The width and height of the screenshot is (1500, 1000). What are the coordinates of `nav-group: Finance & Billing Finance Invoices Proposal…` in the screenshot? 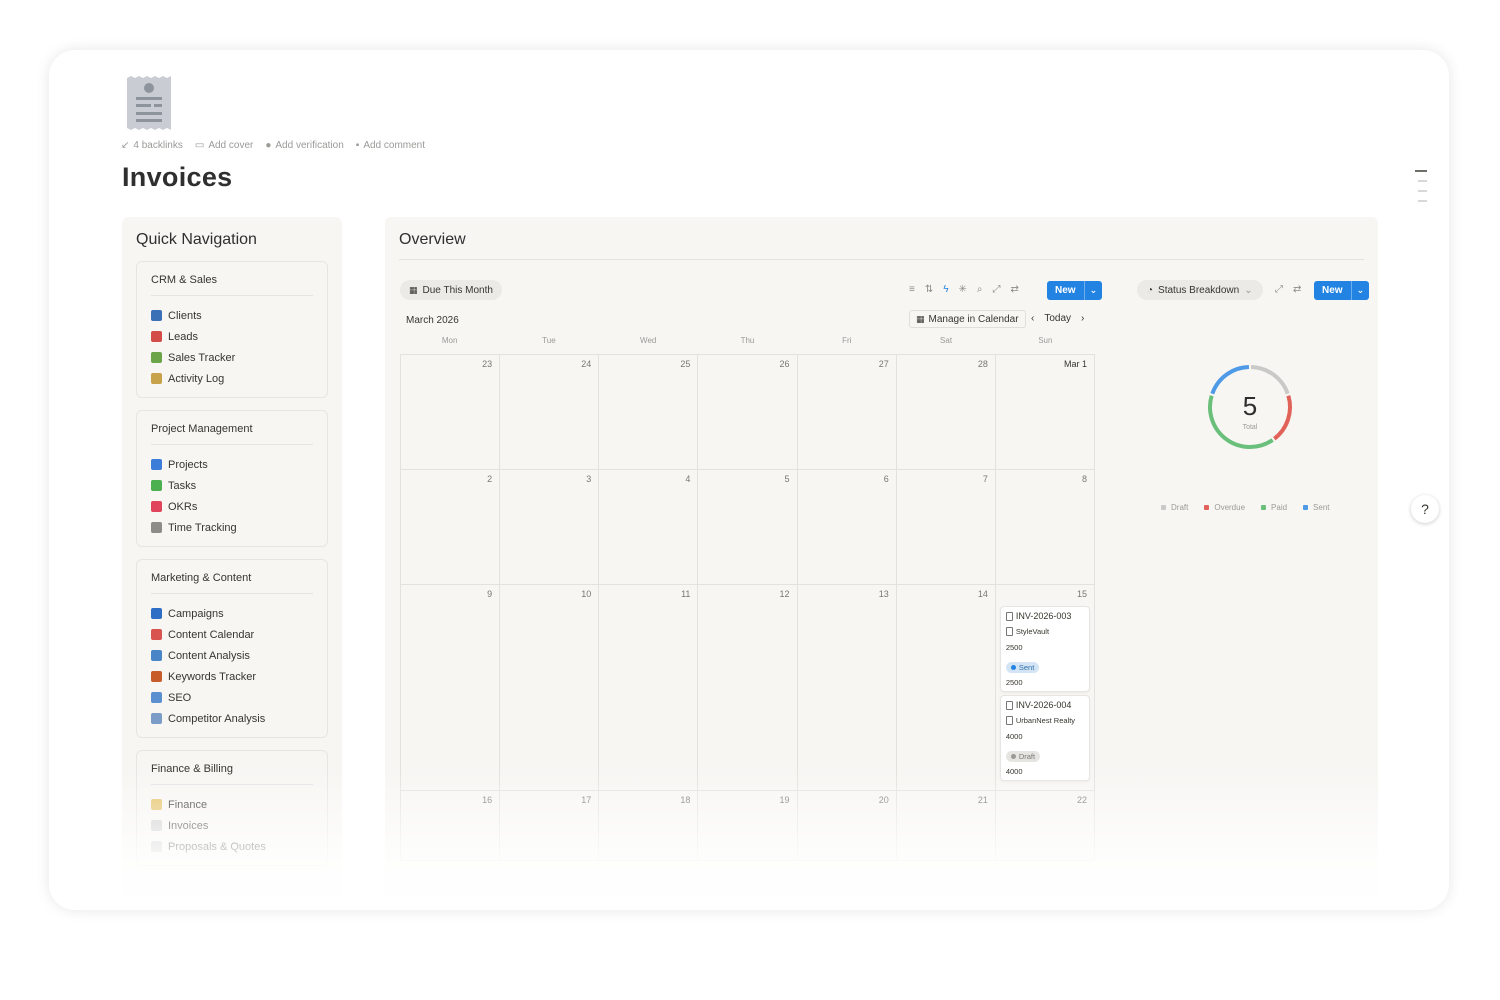 It's located at (232, 808).